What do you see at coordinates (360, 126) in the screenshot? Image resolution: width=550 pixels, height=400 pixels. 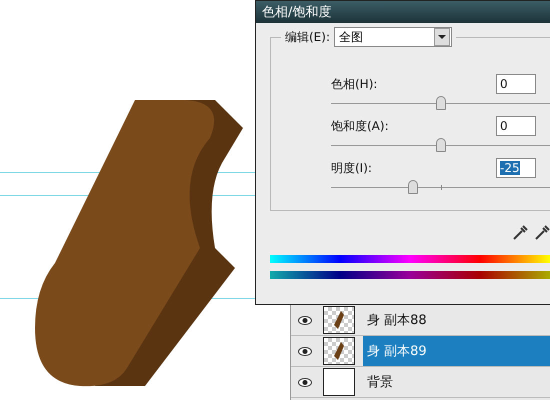 I see `slider-label: 饱和度(A):` at bounding box center [360, 126].